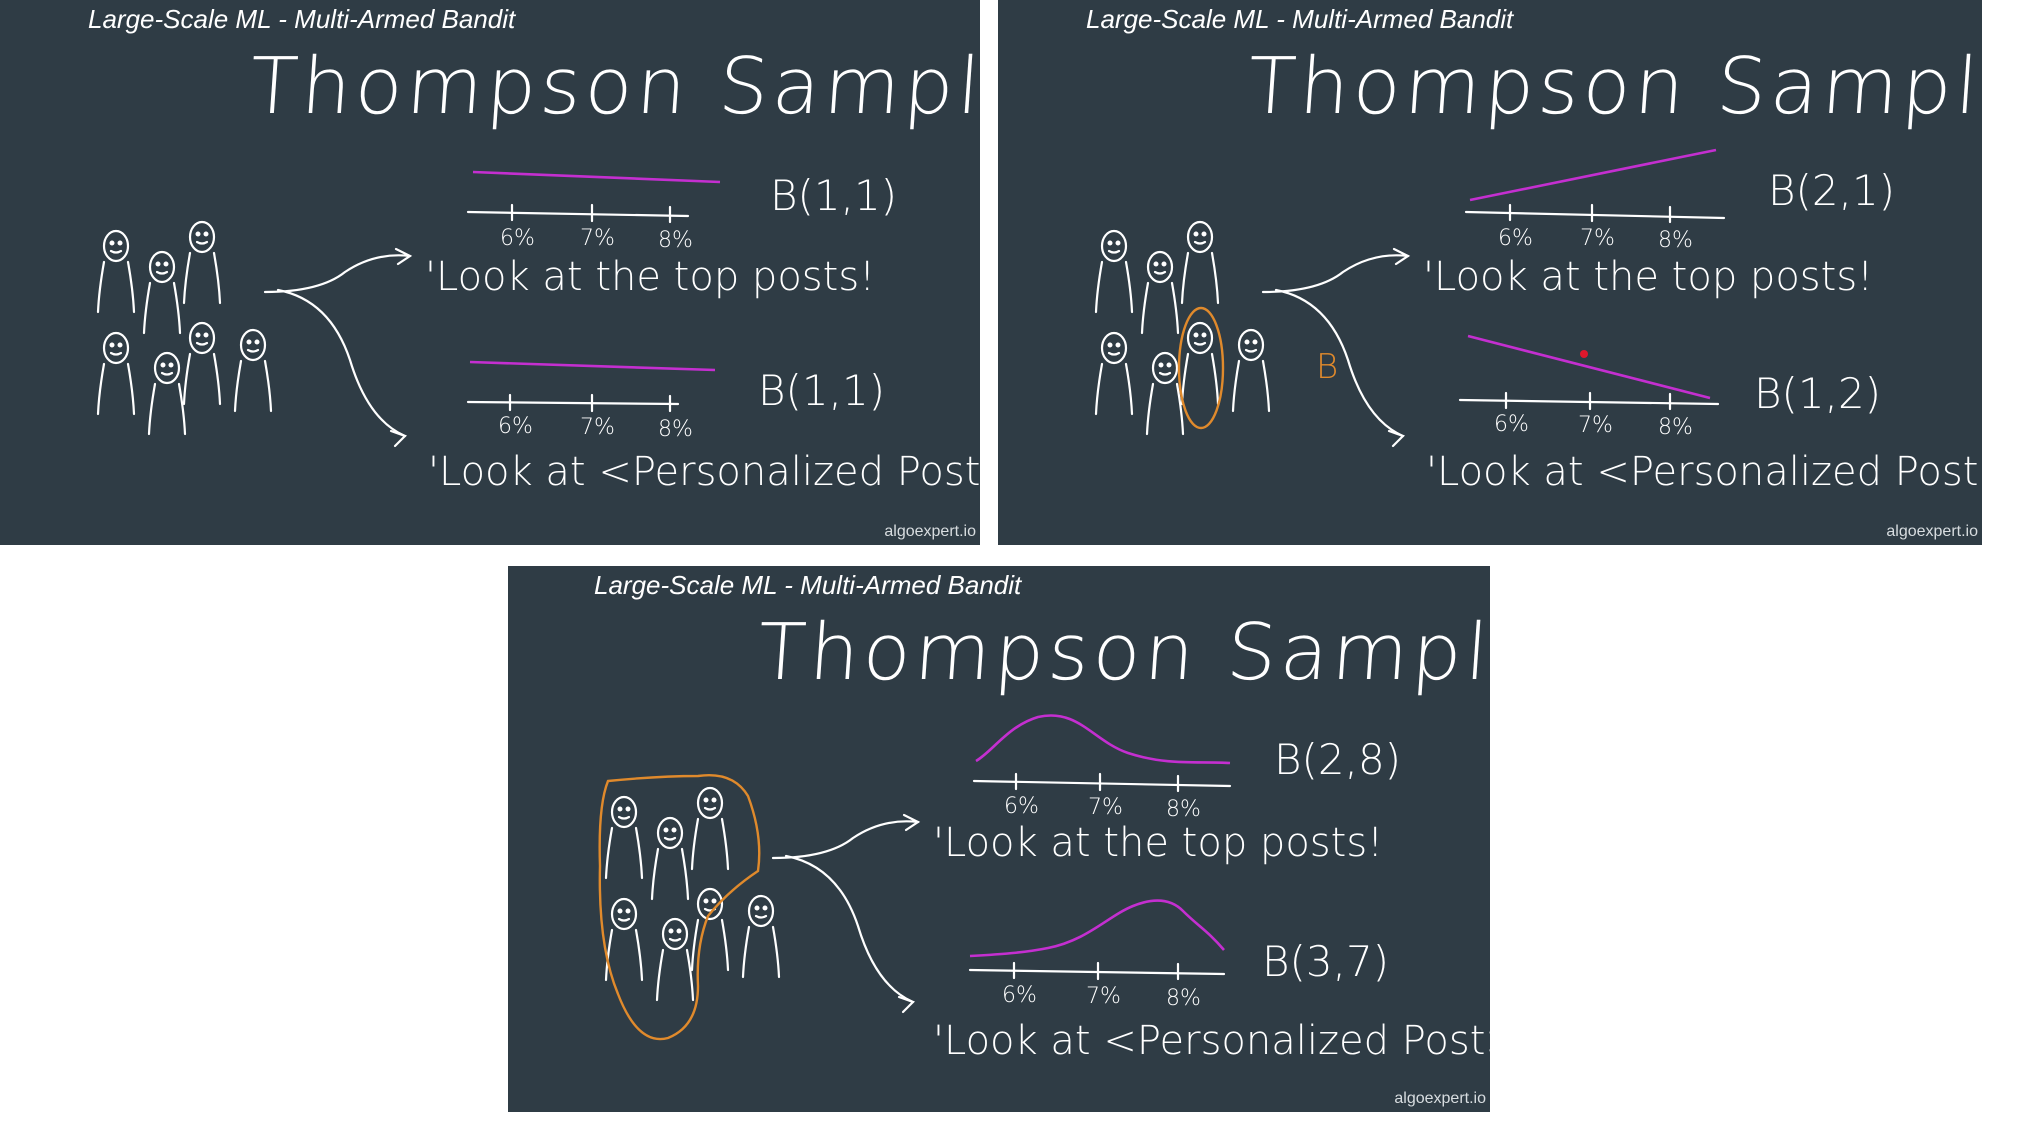 The image size is (2028, 1126). I want to click on dist-label-bottom: B(1,2), so click(1817, 393).